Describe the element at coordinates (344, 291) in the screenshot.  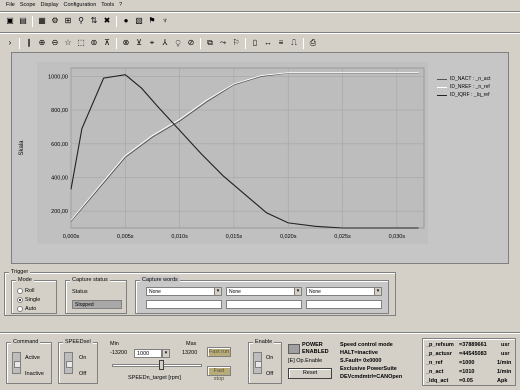
I see `capture-word-select-3: None ▾` at that location.